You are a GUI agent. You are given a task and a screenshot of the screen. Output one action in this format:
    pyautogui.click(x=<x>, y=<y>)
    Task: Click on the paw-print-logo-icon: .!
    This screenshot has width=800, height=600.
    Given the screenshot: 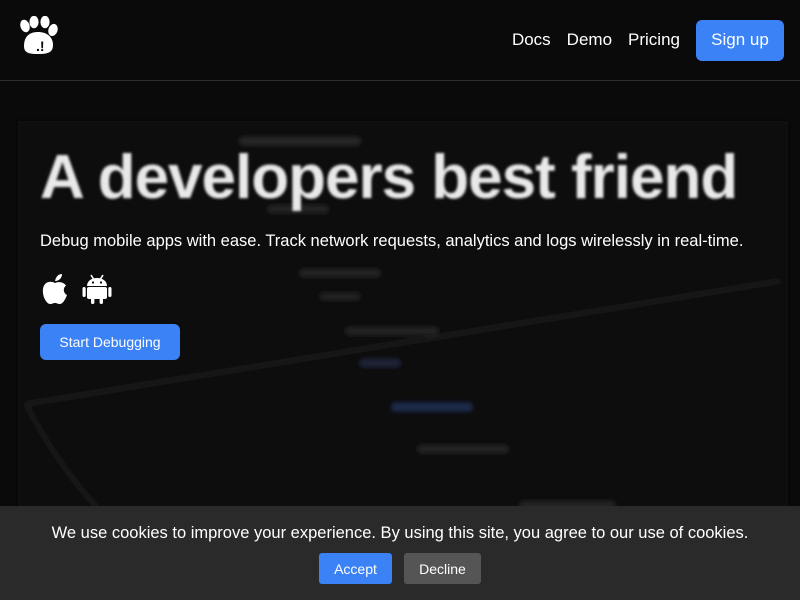 What is the action you would take?
    pyautogui.click(x=38, y=38)
    